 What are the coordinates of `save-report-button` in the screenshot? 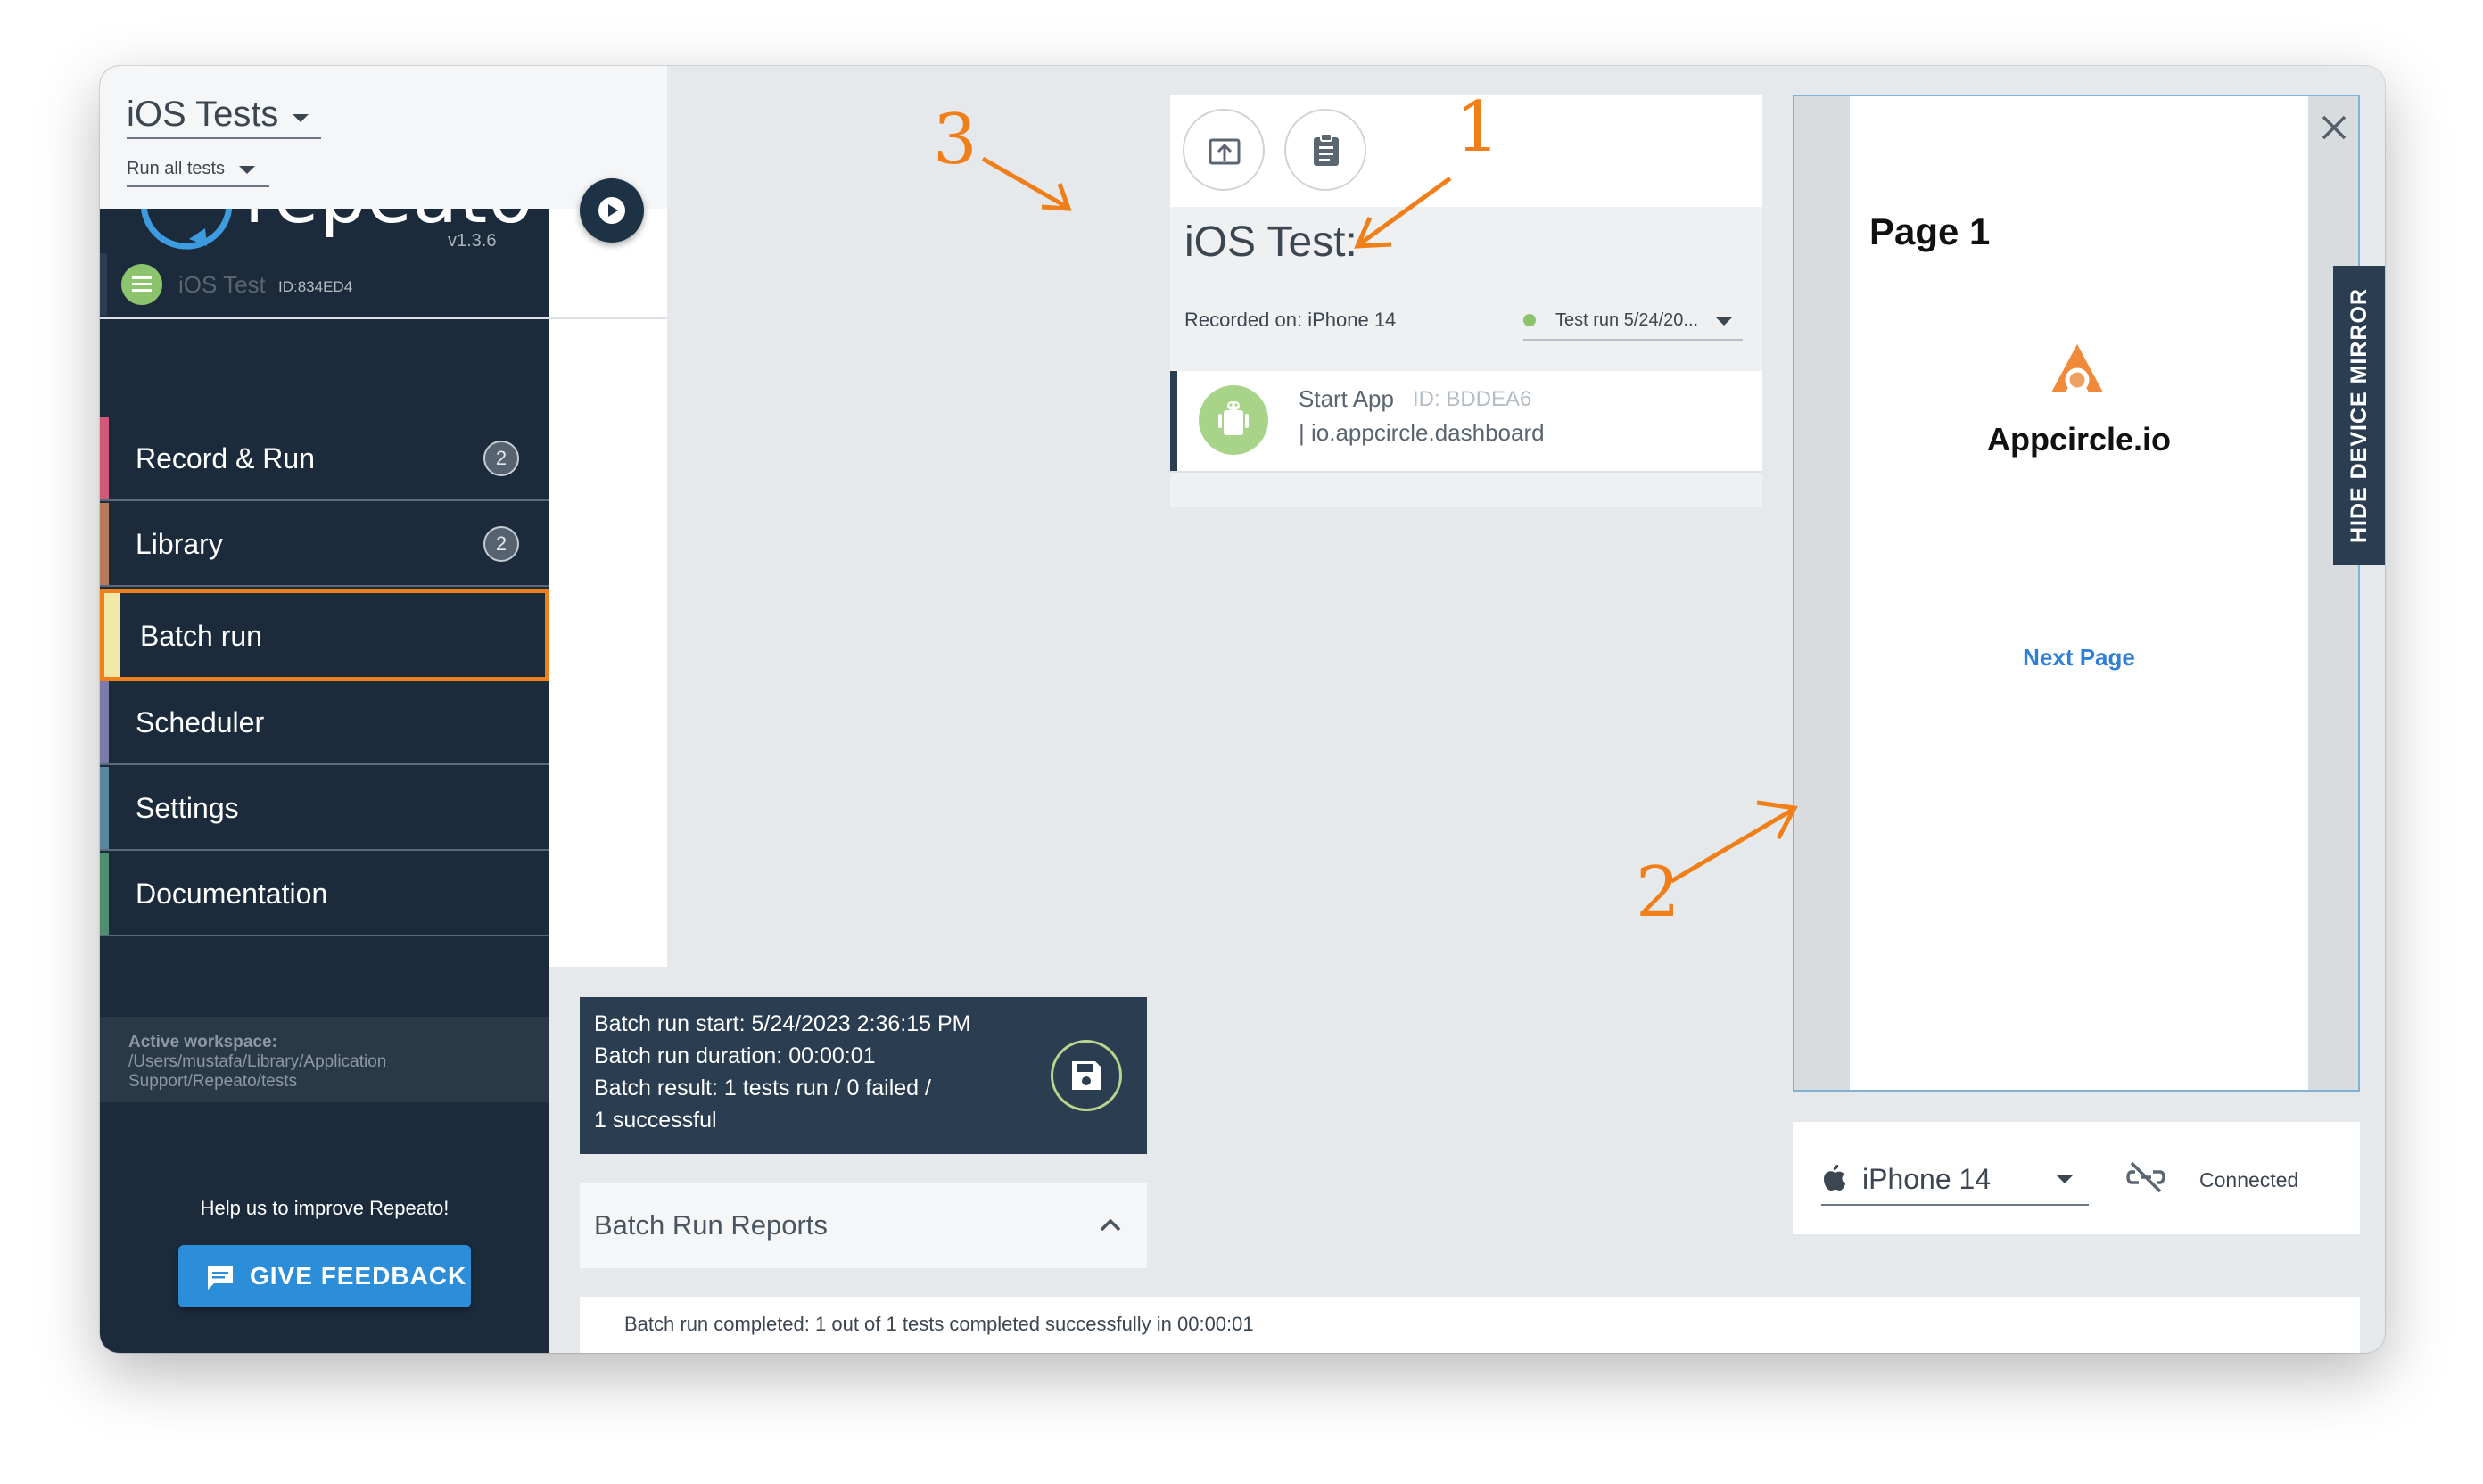 It's located at (1086, 1075).